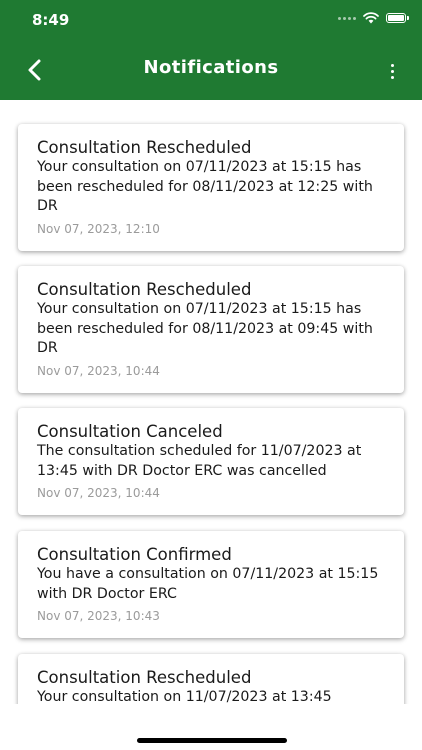 The height and width of the screenshot is (750, 422). Describe the element at coordinates (98, 616) in the screenshot. I see `notification-time: Nov 07, 2023, 10:43` at that location.